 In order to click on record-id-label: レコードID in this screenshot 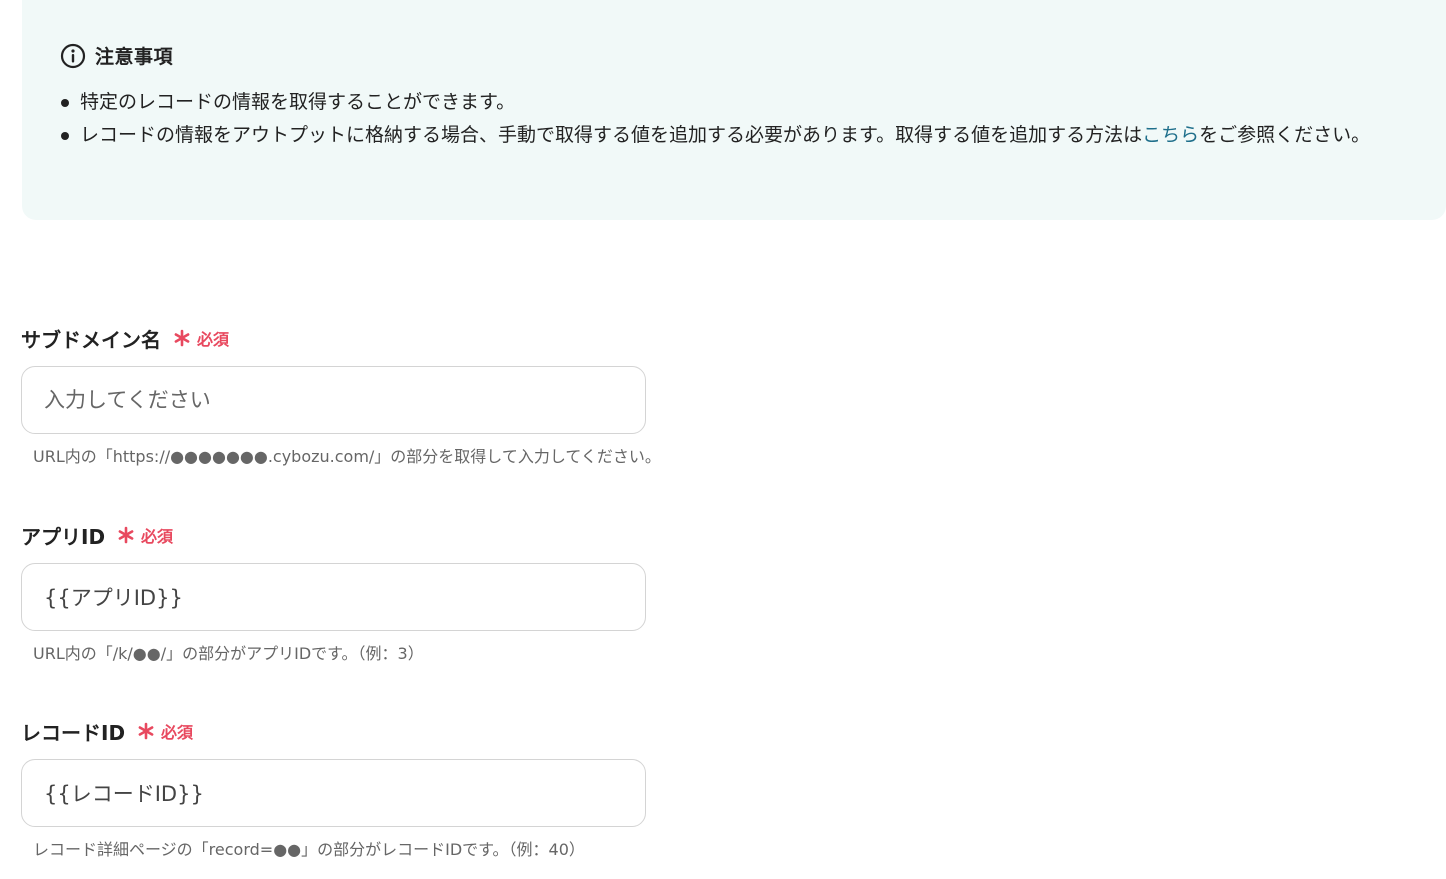, I will do `click(73, 732)`.